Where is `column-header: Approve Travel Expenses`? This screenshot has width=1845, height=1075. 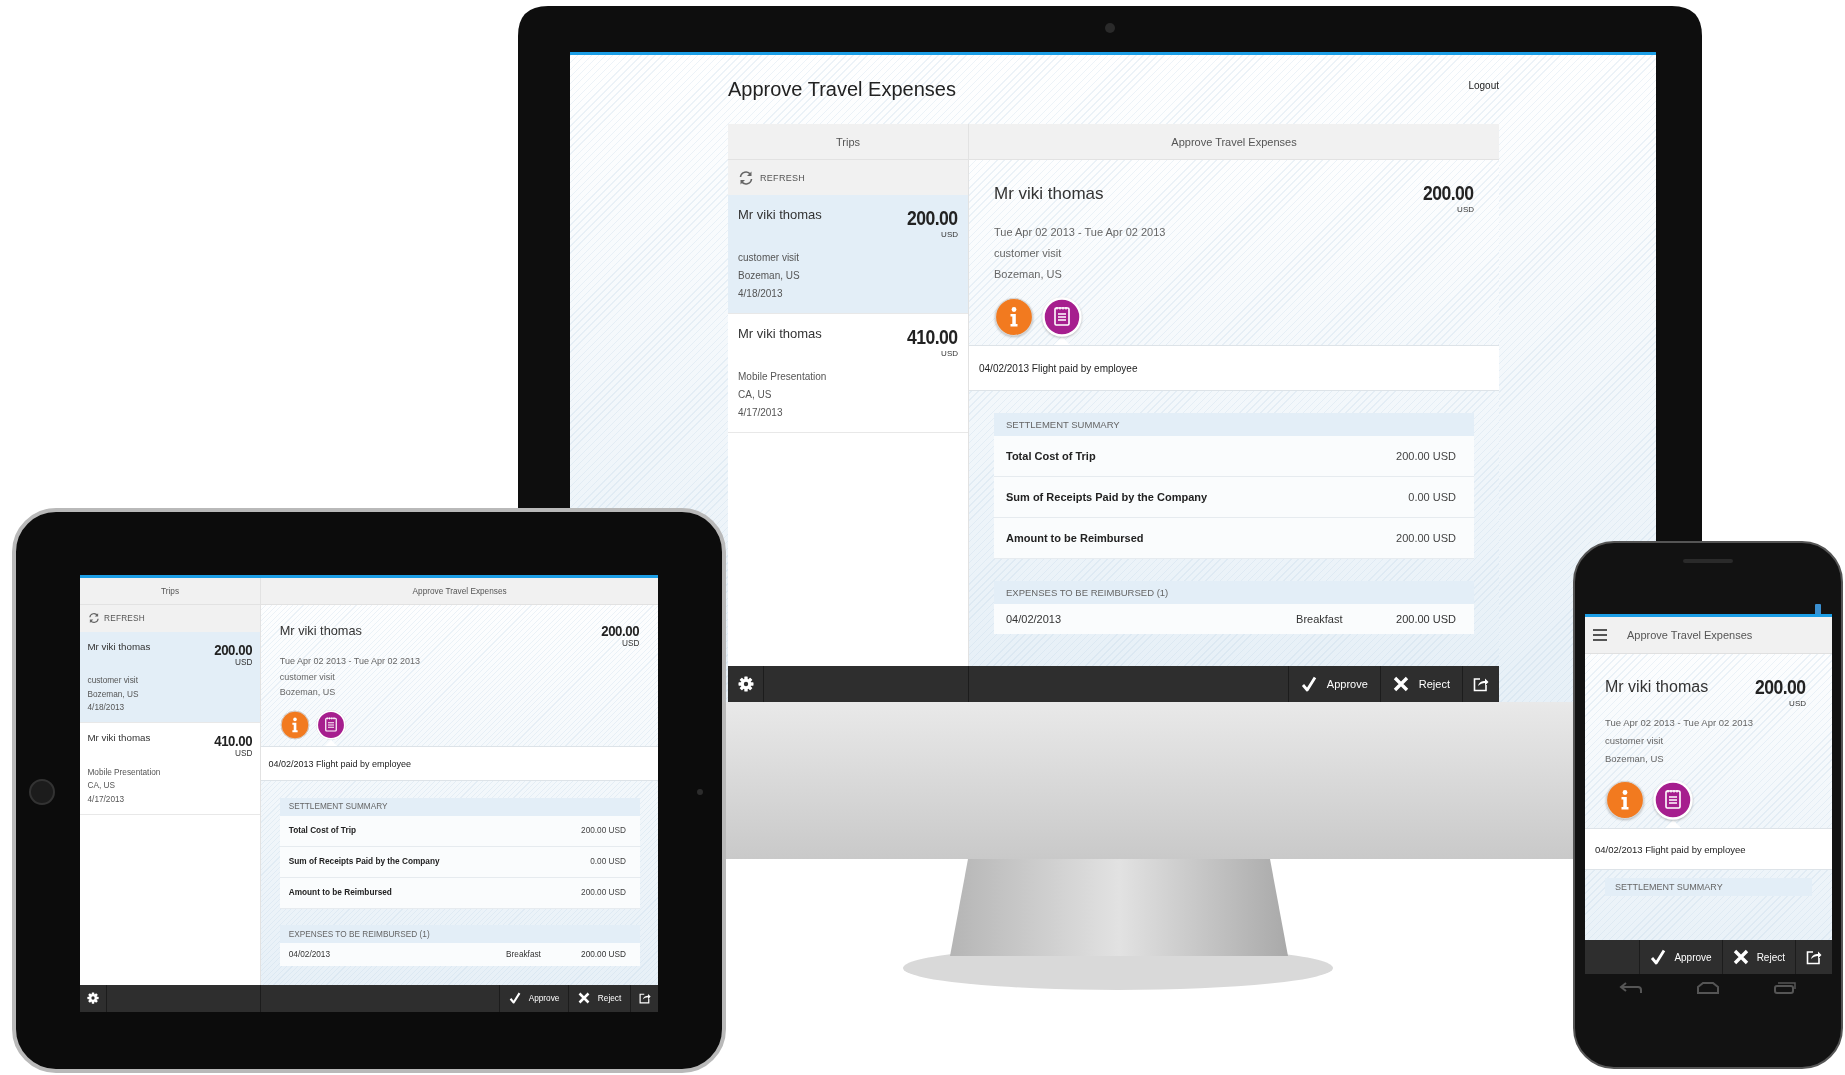 column-header: Approve Travel Expenses is located at coordinates (1234, 142).